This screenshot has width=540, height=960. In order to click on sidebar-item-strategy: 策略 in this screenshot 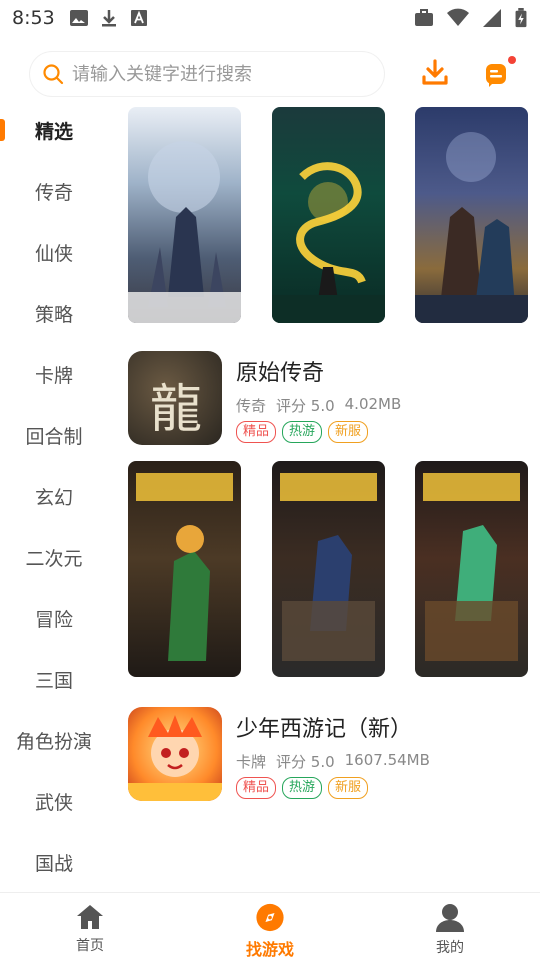, I will do `click(54, 313)`.